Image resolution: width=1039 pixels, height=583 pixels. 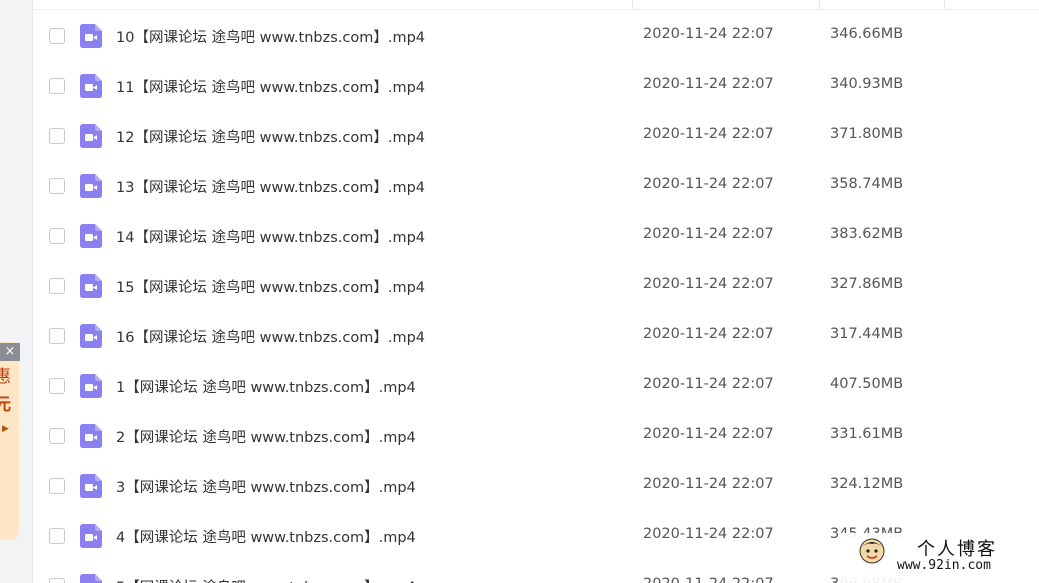 I want to click on promo-text-line2: 元, so click(x=5, y=405).